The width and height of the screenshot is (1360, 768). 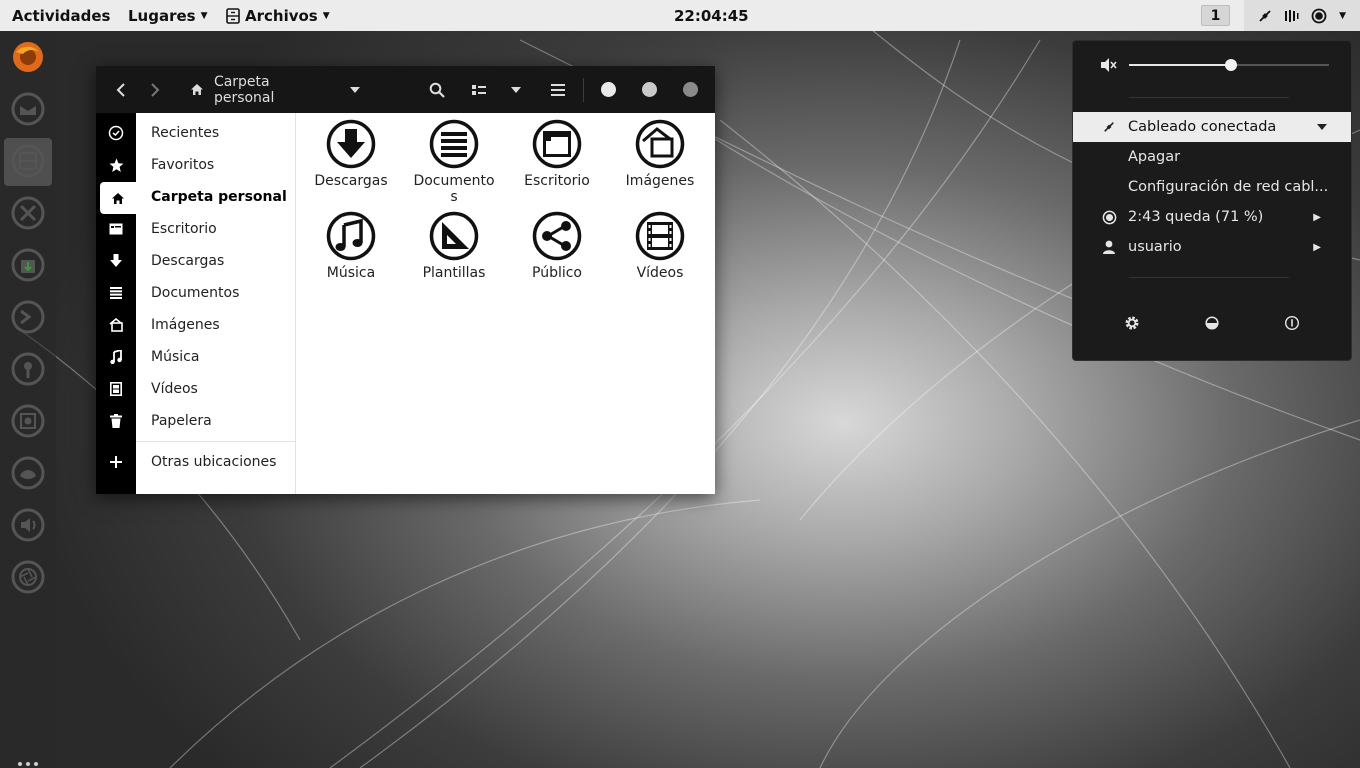 I want to click on activities-button: Actividades, so click(x=61, y=15).